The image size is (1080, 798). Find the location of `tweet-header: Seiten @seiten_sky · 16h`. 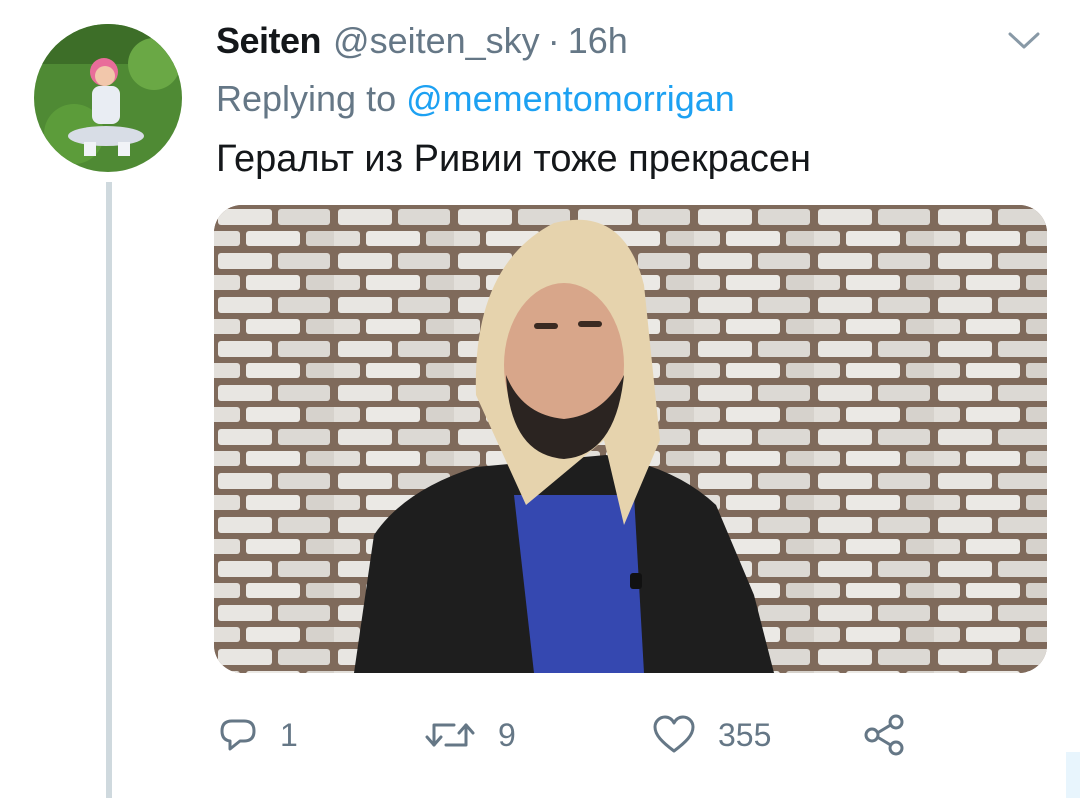

tweet-header: Seiten @seiten_sky · 16h is located at coordinates (422, 44).